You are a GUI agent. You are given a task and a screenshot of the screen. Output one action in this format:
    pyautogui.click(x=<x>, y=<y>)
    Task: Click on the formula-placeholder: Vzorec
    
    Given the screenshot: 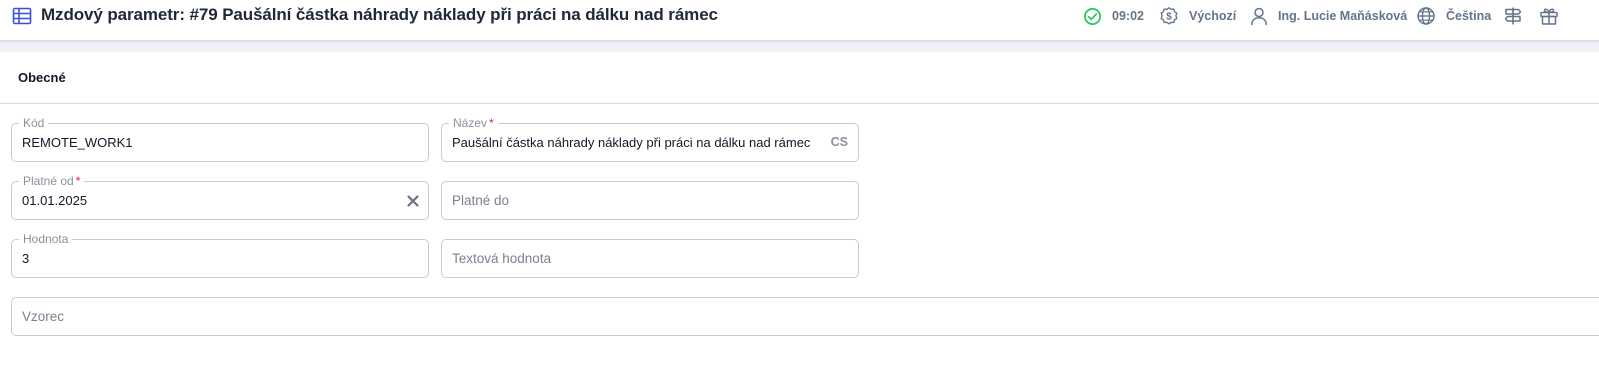 What is the action you would take?
    pyautogui.click(x=43, y=316)
    